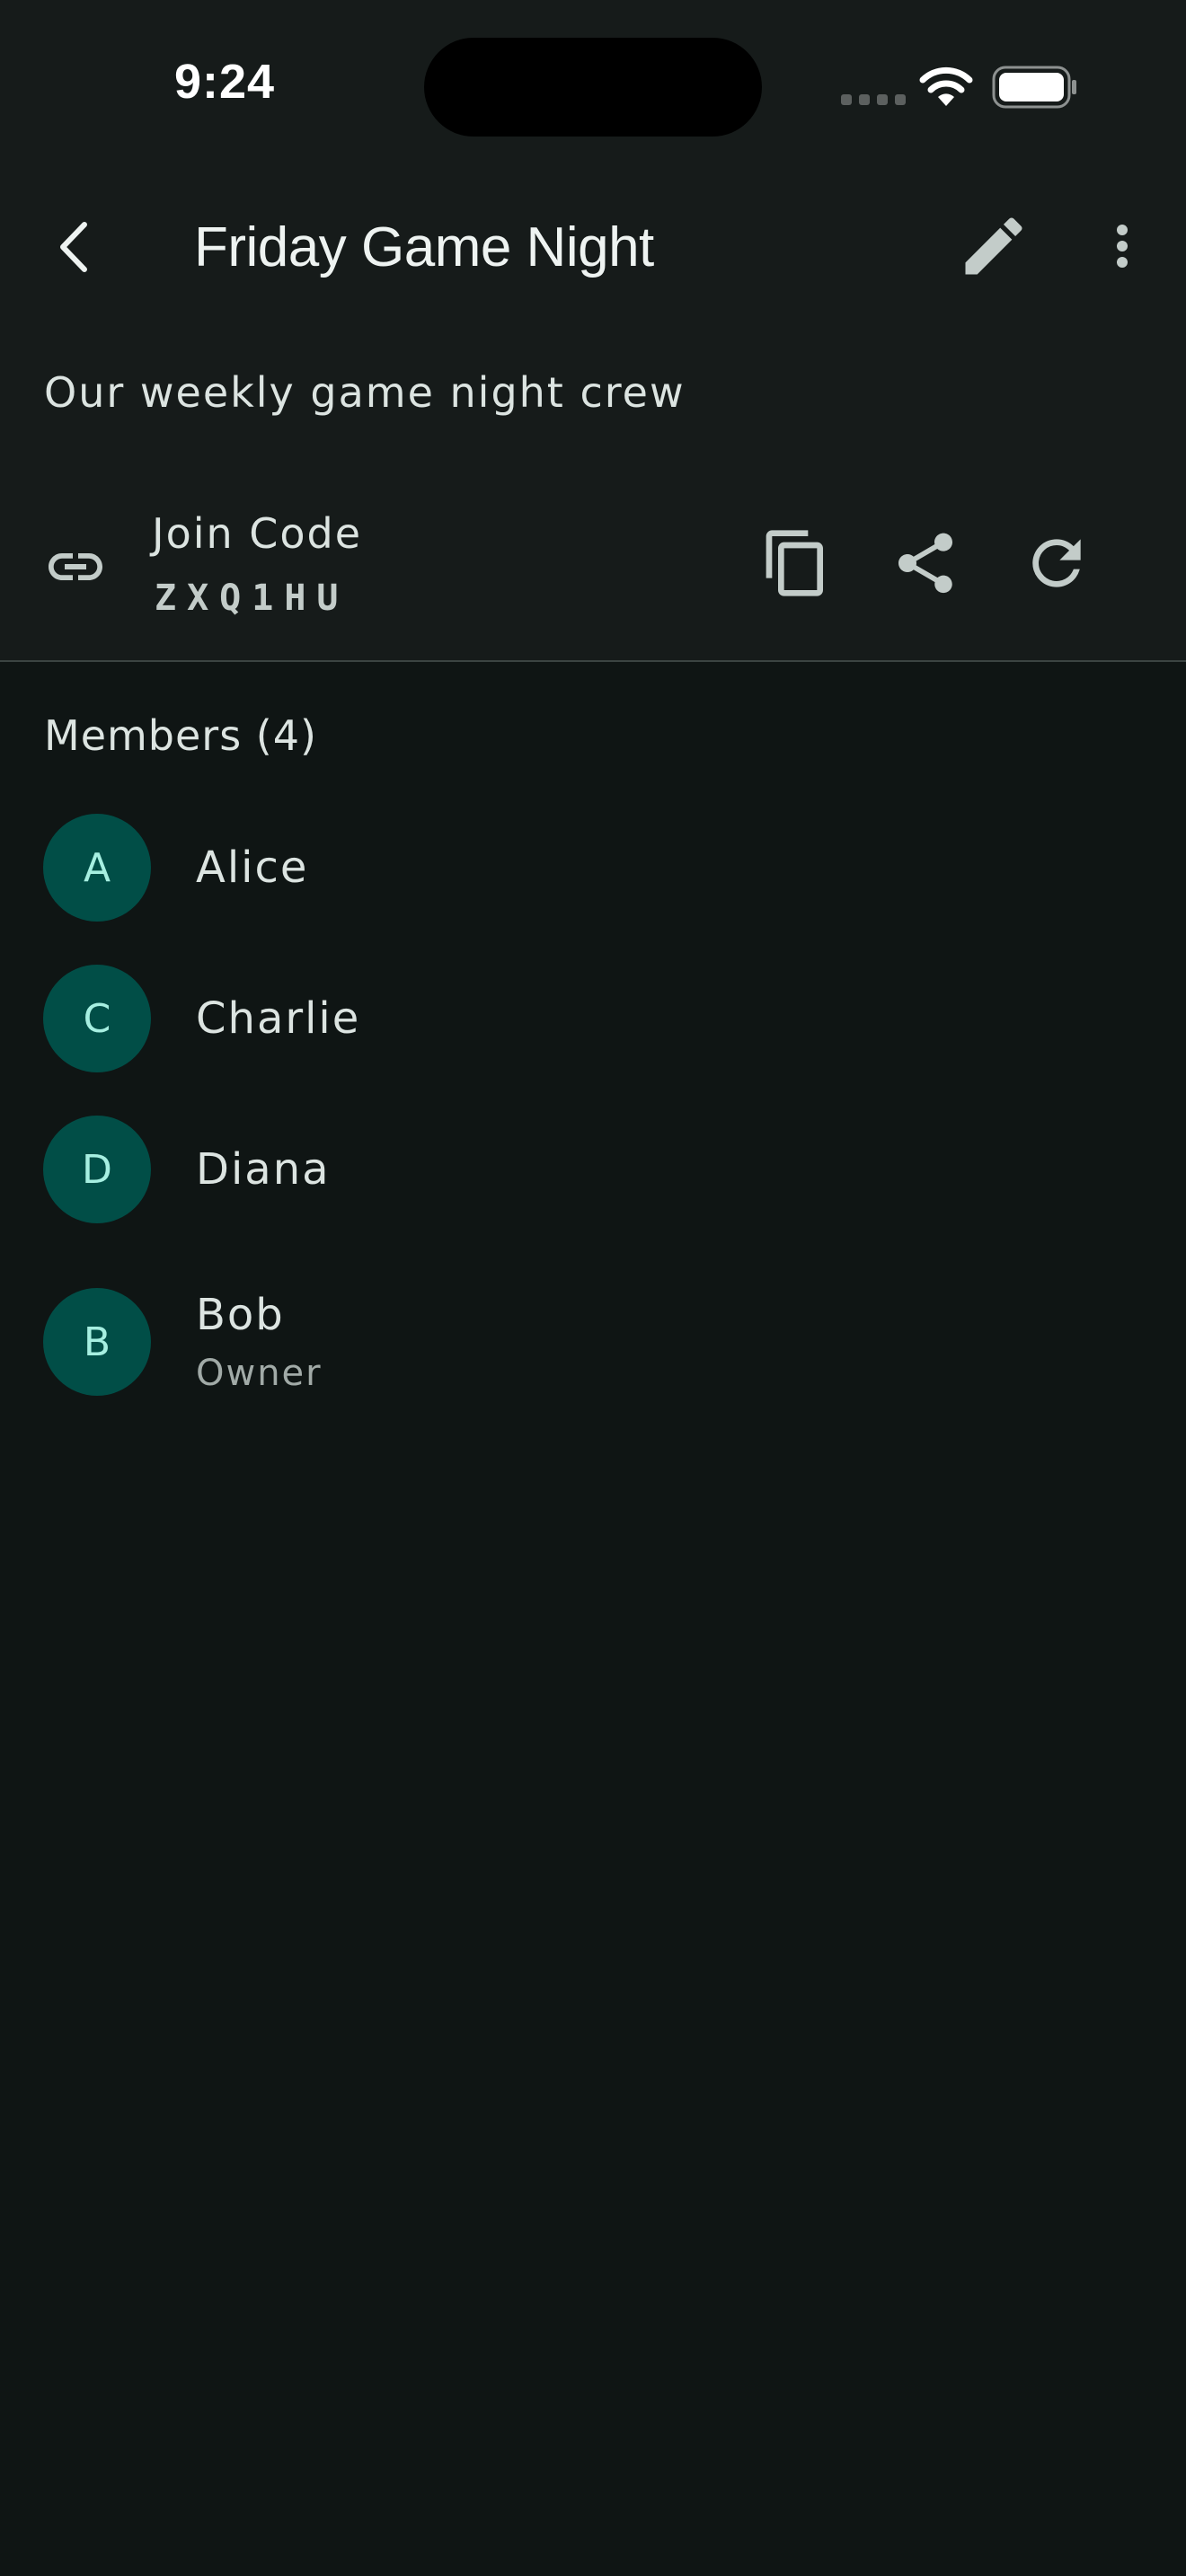 This screenshot has height=2576, width=1186. I want to click on copy-icon, so click(794, 563).